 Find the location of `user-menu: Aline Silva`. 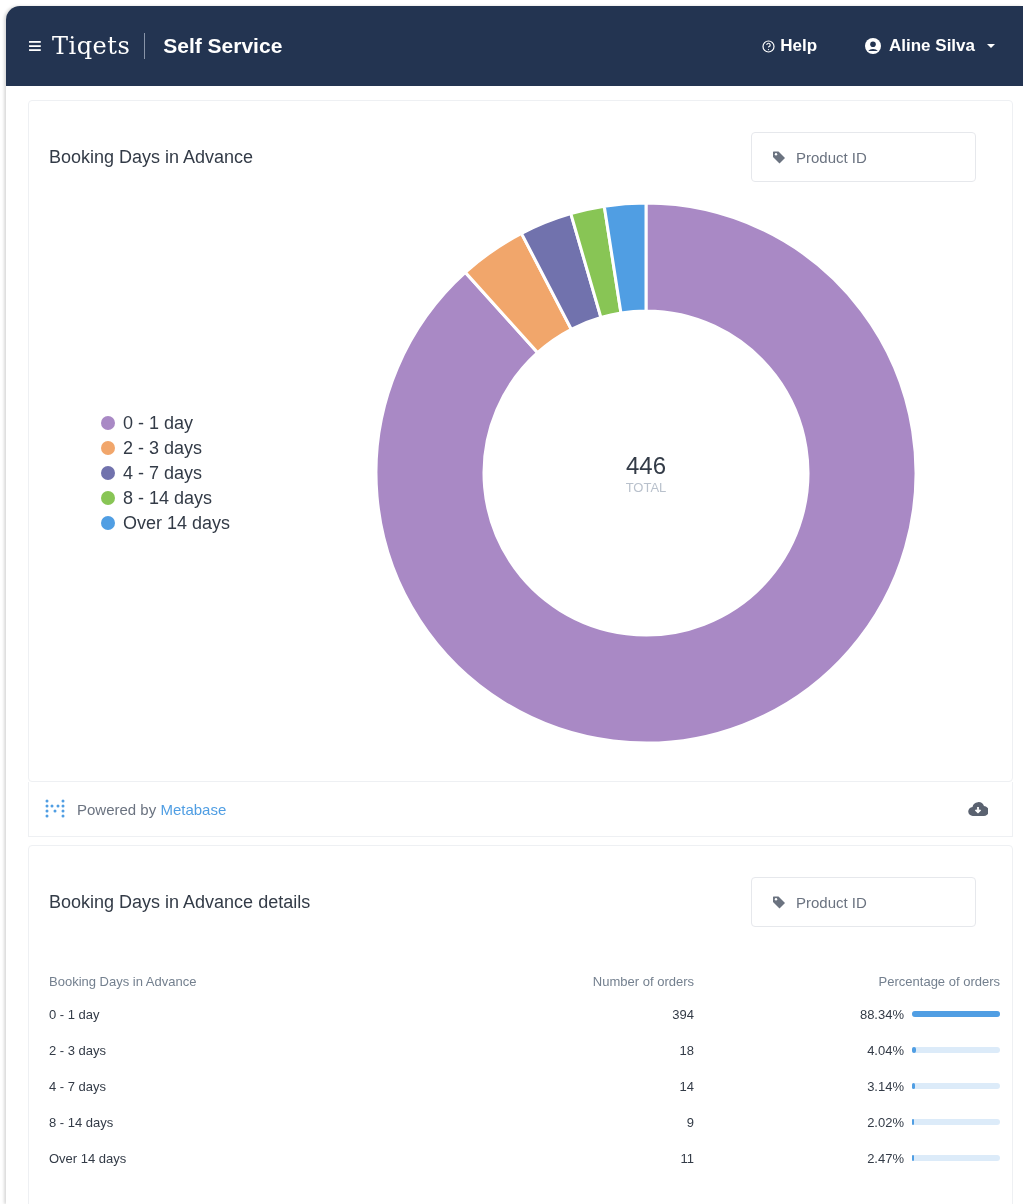

user-menu: Aline Silva is located at coordinates (930, 46).